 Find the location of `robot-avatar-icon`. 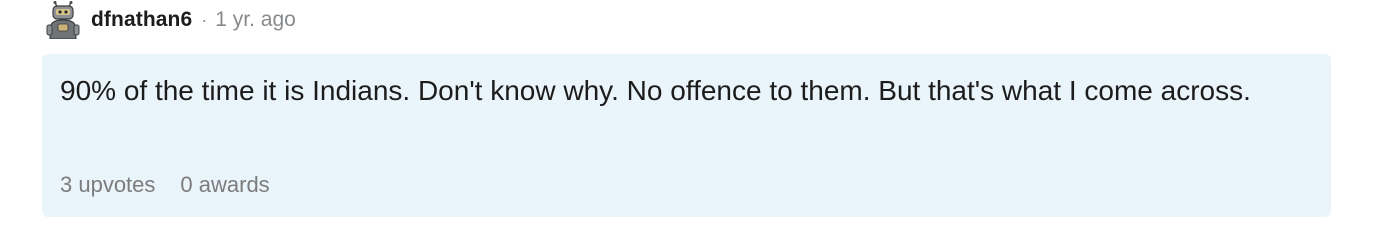

robot-avatar-icon is located at coordinates (63, 20).